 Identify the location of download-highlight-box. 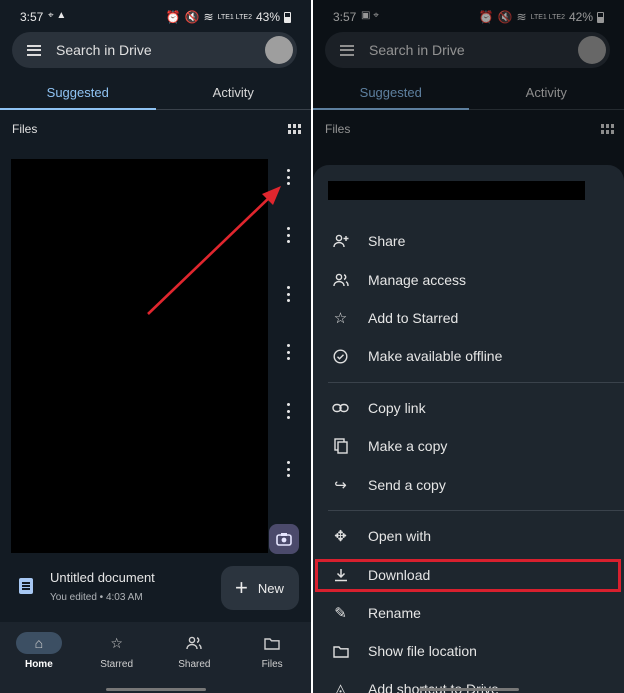
(468, 575).